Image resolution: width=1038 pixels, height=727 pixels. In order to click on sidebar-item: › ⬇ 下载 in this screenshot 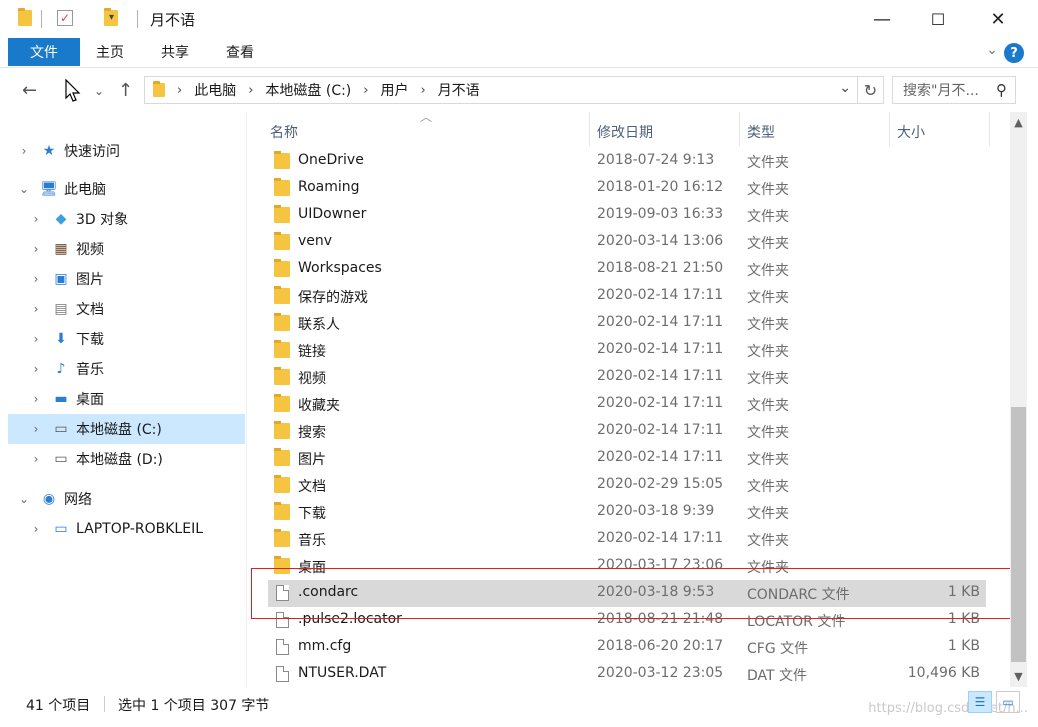, I will do `click(126, 339)`.